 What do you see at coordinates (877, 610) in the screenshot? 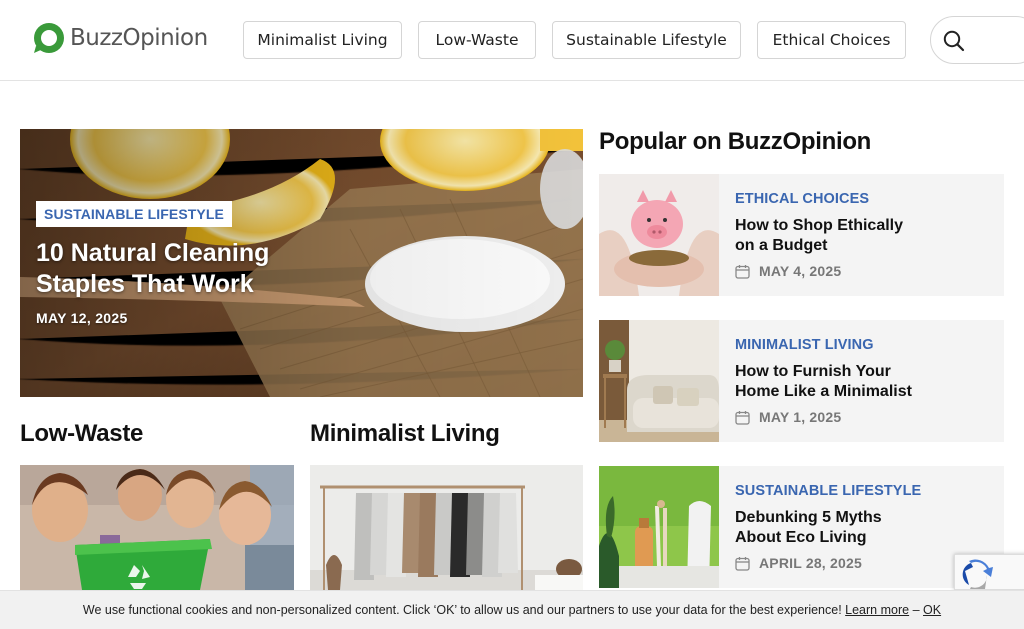
I see `cookie-learn-more-link: Learn more` at bounding box center [877, 610].